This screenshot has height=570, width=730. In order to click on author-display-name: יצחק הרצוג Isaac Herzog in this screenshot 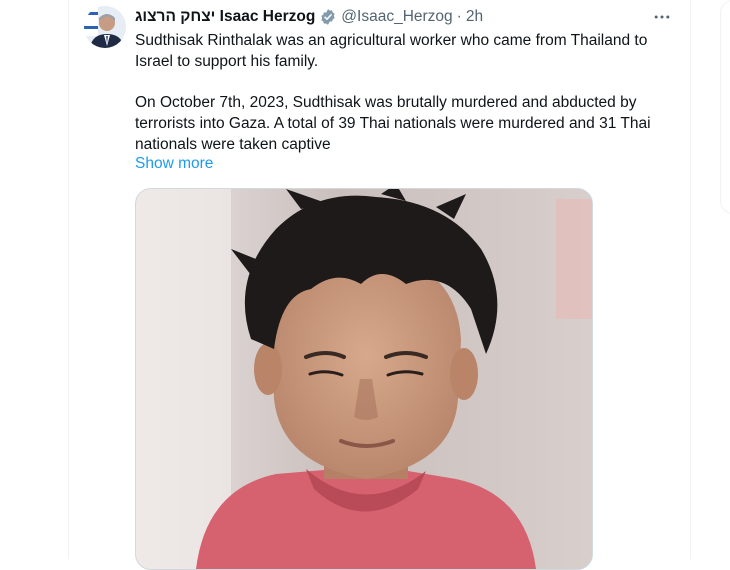, I will do `click(225, 17)`.